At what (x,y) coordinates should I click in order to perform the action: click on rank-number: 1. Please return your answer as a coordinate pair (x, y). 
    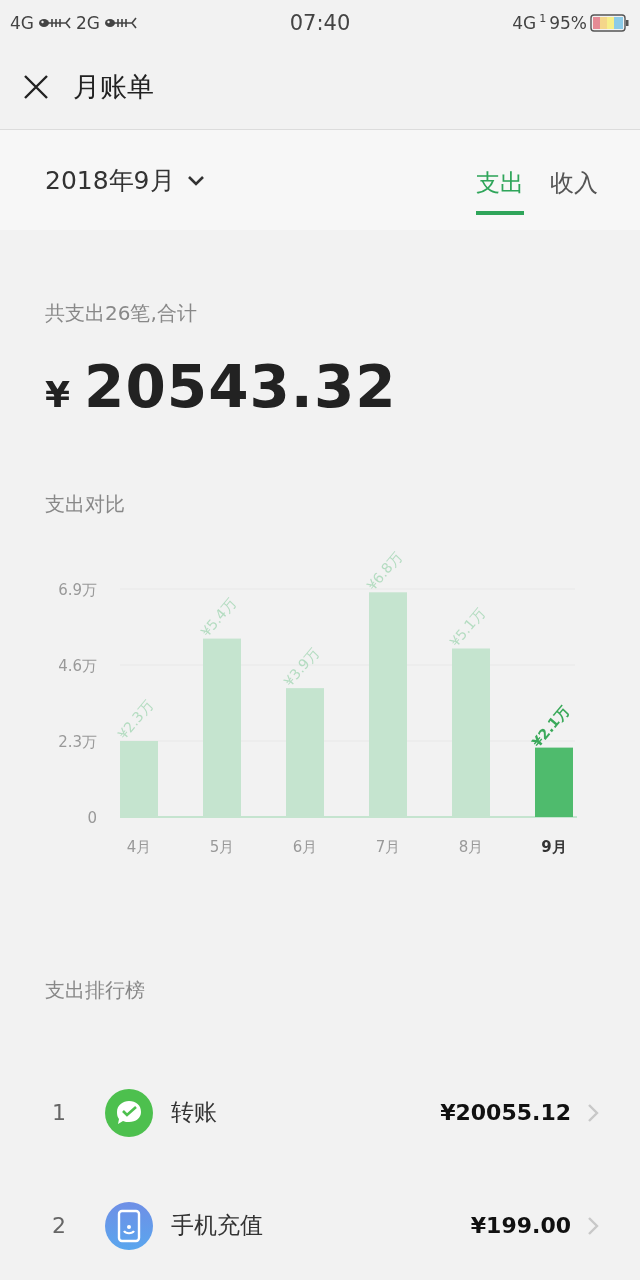
    Looking at the image, I should click on (59, 1112).